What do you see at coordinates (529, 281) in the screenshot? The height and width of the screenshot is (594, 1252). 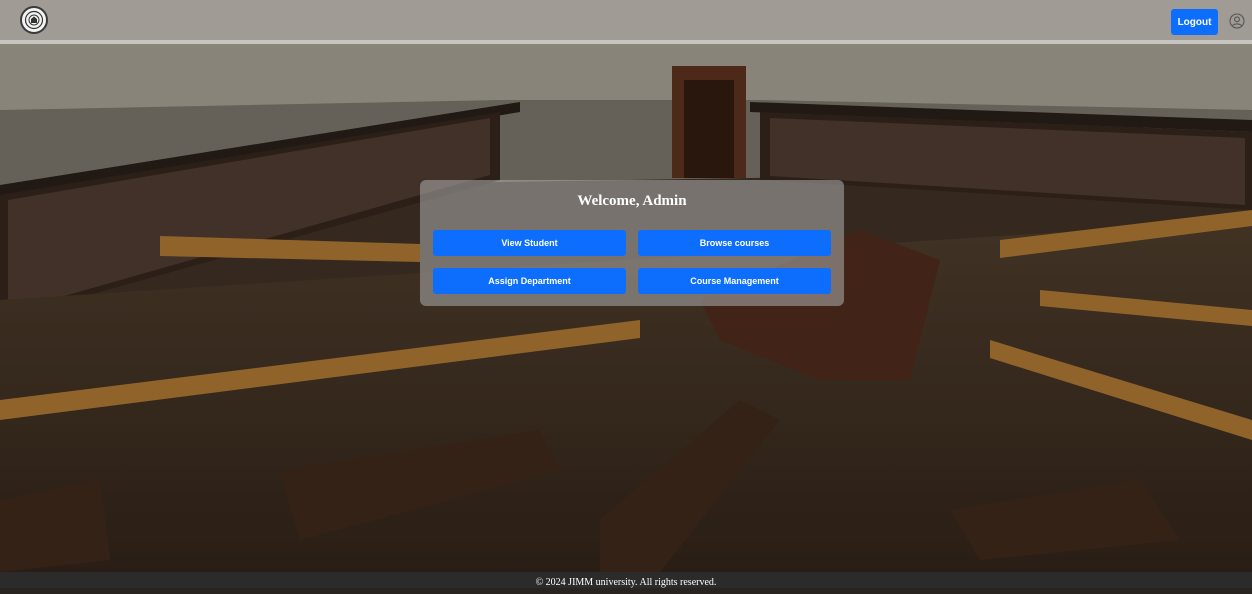 I see `assign-department-button: Assign Department` at bounding box center [529, 281].